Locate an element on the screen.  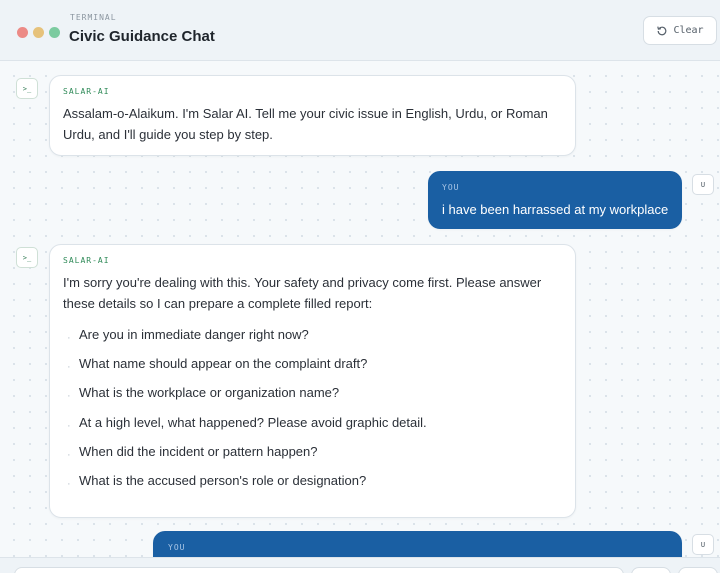
chat-header: TERMINAL Civic Guidance Chat Clear is located at coordinates (360, 30).